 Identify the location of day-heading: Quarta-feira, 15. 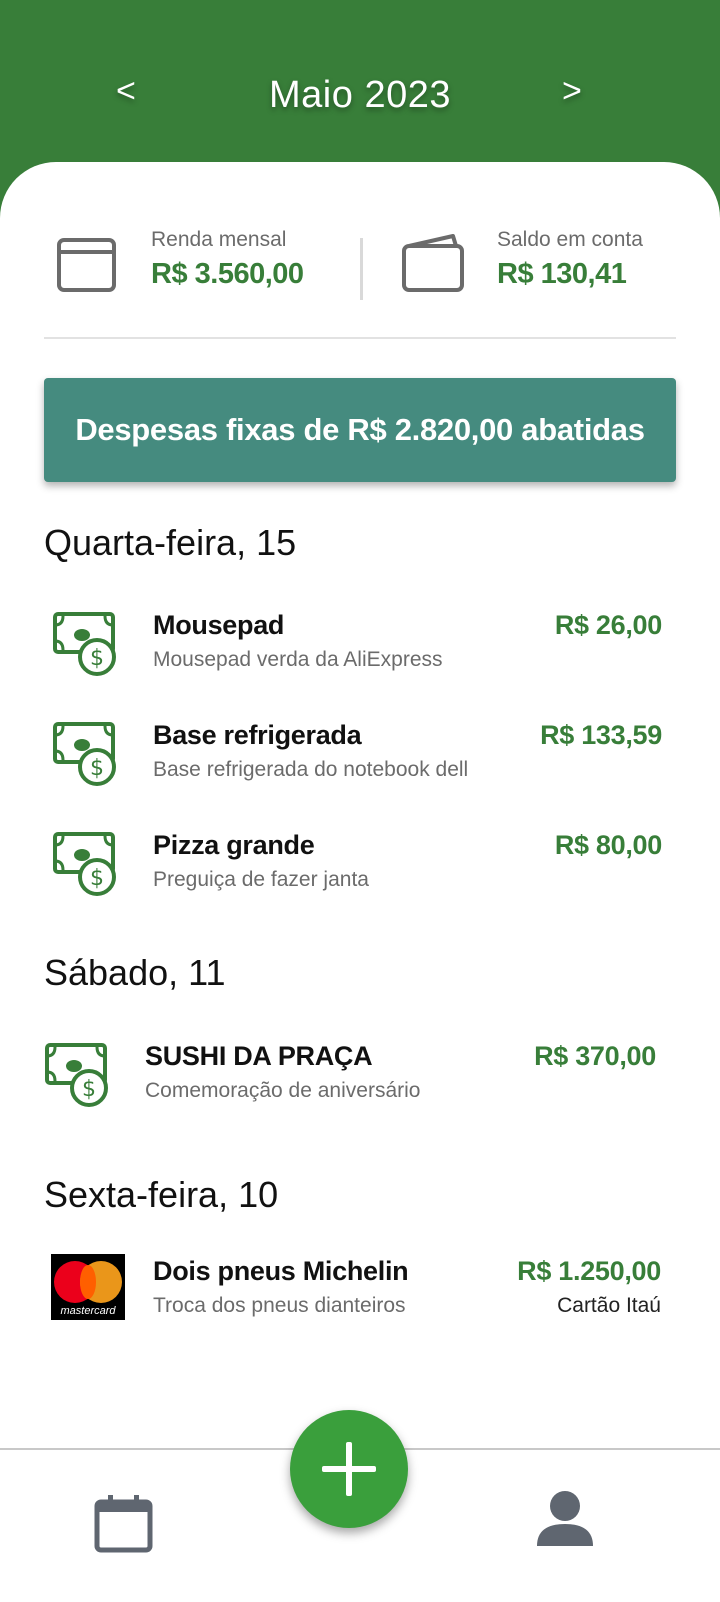
(170, 542).